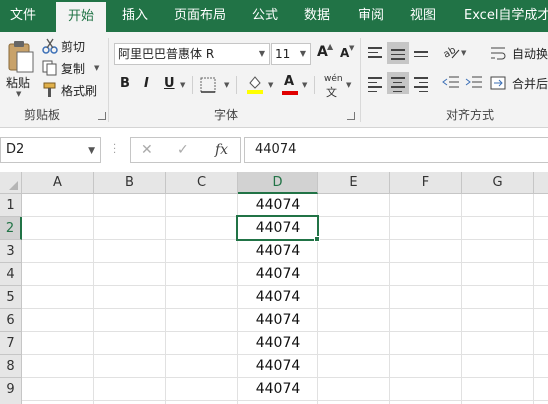 Image resolution: width=548 pixels, height=404 pixels. Describe the element at coordinates (398, 83) in the screenshot. I see `align-center-button` at that location.